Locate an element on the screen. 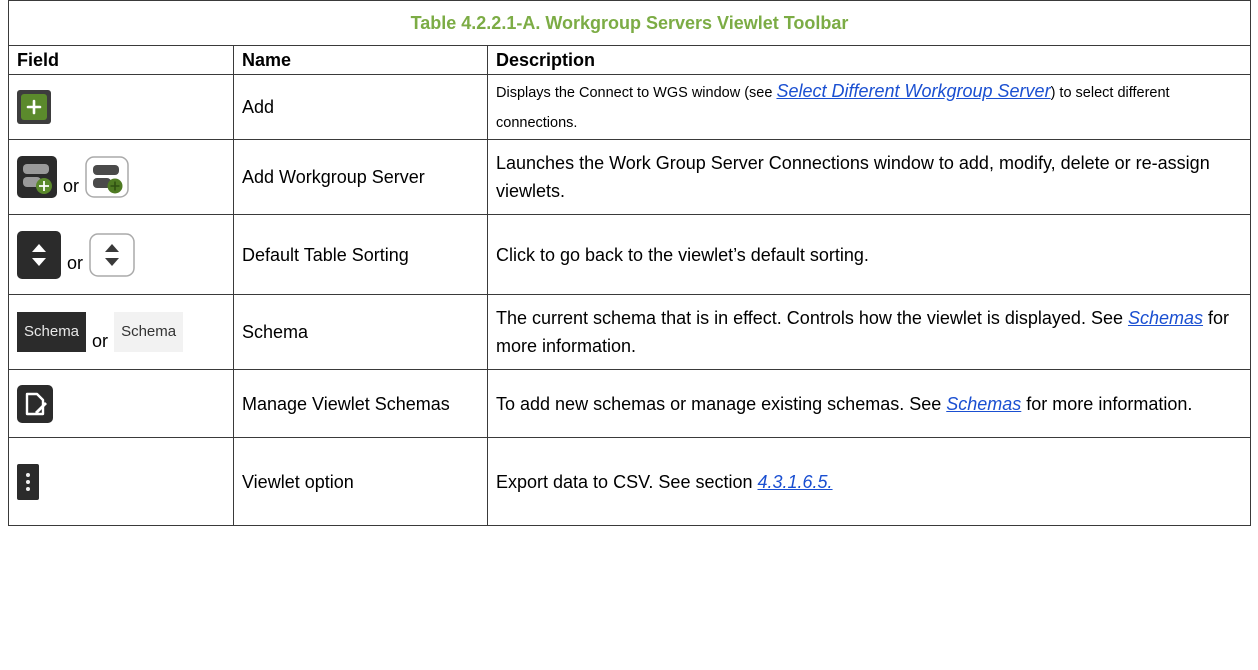  row-name: Viewlet option is located at coordinates (360, 481).